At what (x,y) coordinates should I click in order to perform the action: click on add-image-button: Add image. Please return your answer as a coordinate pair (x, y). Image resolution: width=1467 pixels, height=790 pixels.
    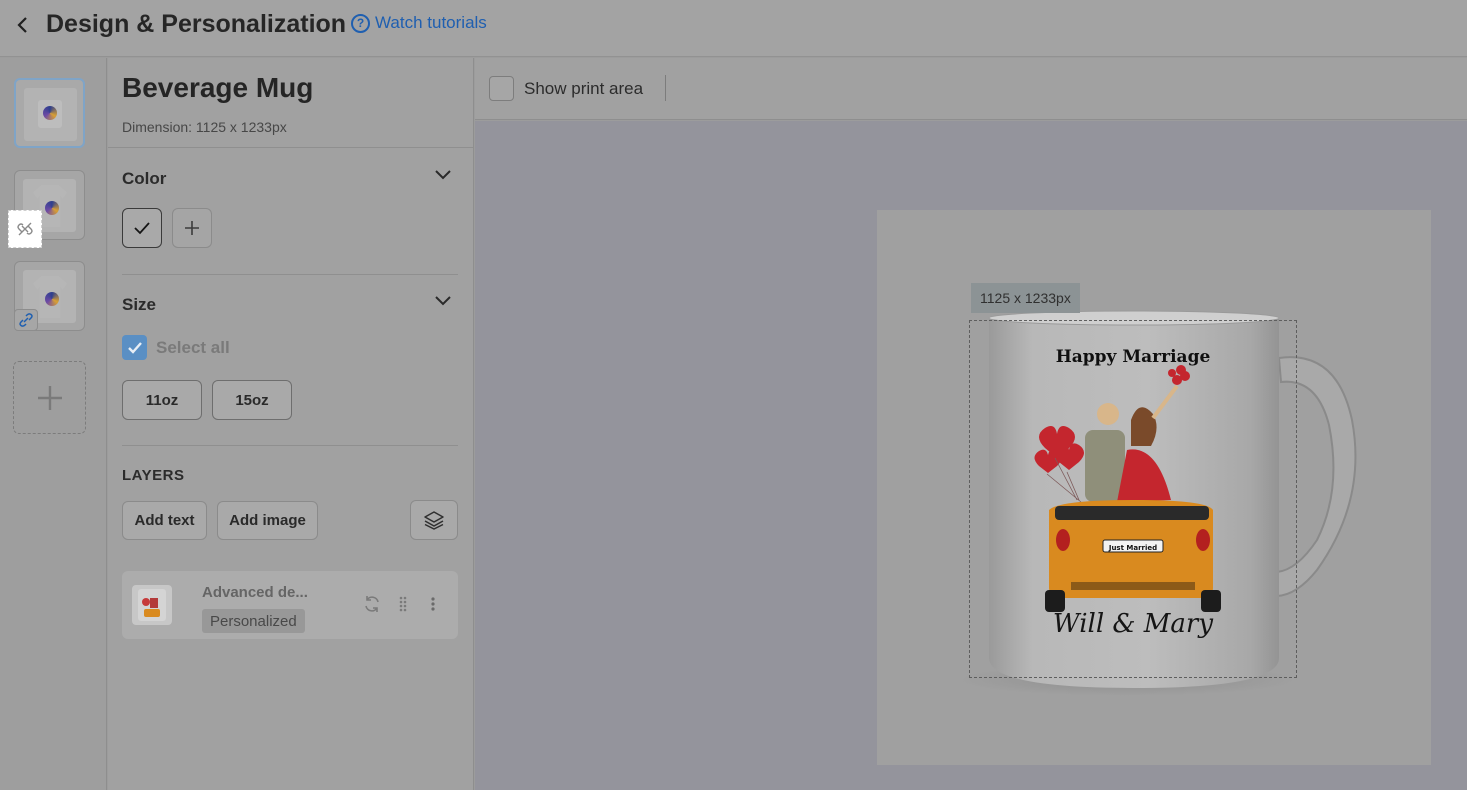
    Looking at the image, I should click on (267, 520).